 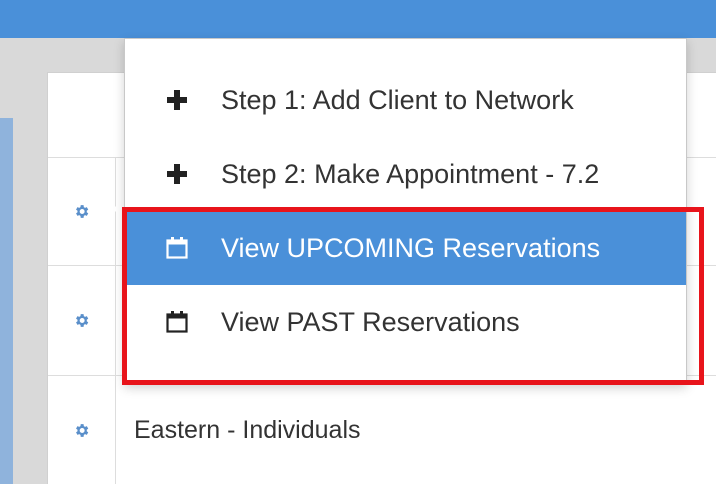 What do you see at coordinates (410, 173) in the screenshot?
I see `menu-item-label: Step 2: Make Appointment - 7.2` at bounding box center [410, 173].